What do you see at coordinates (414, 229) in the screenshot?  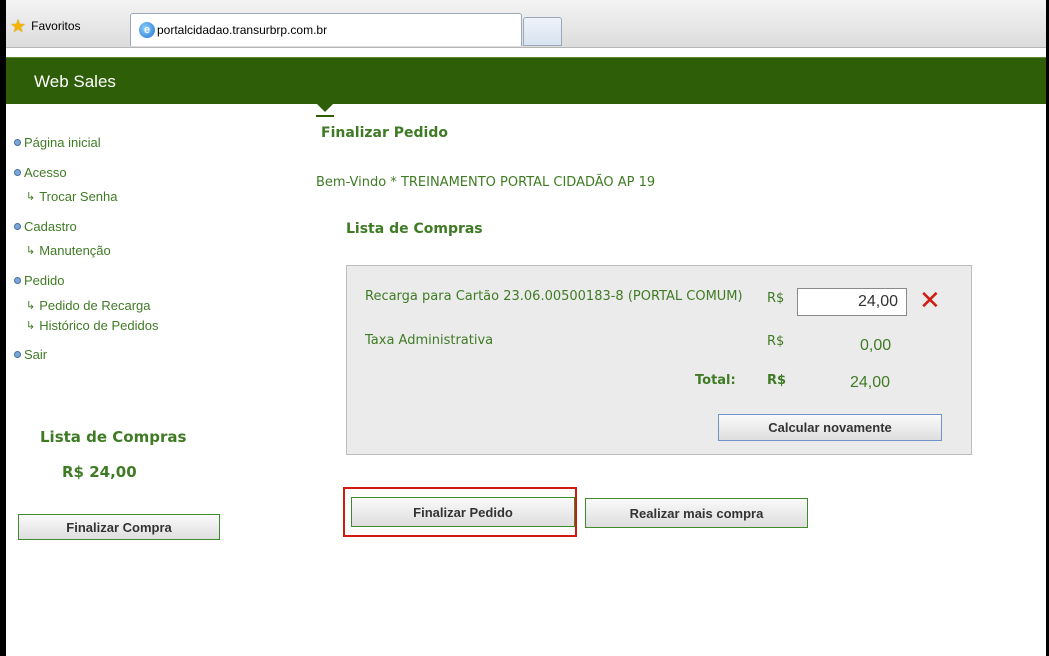 I see `shopping-list-title: Lista de Compras` at bounding box center [414, 229].